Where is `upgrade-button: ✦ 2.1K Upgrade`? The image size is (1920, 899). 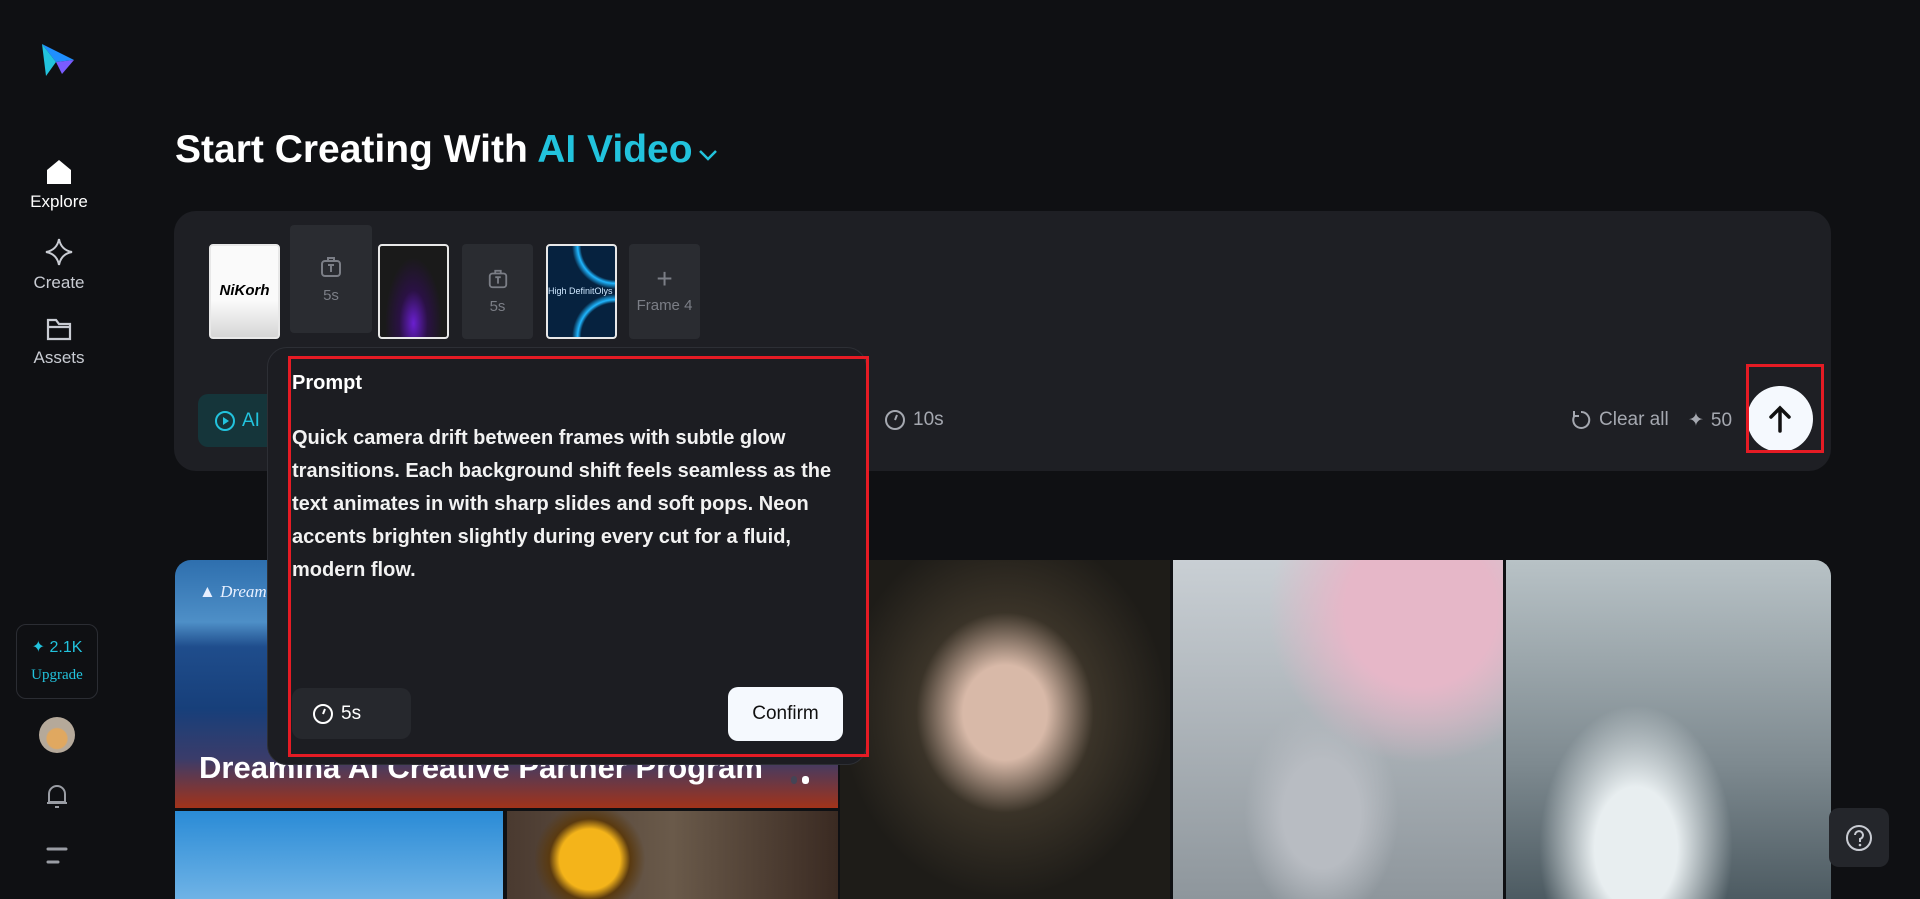 upgrade-button: ✦ 2.1K Upgrade is located at coordinates (57, 661).